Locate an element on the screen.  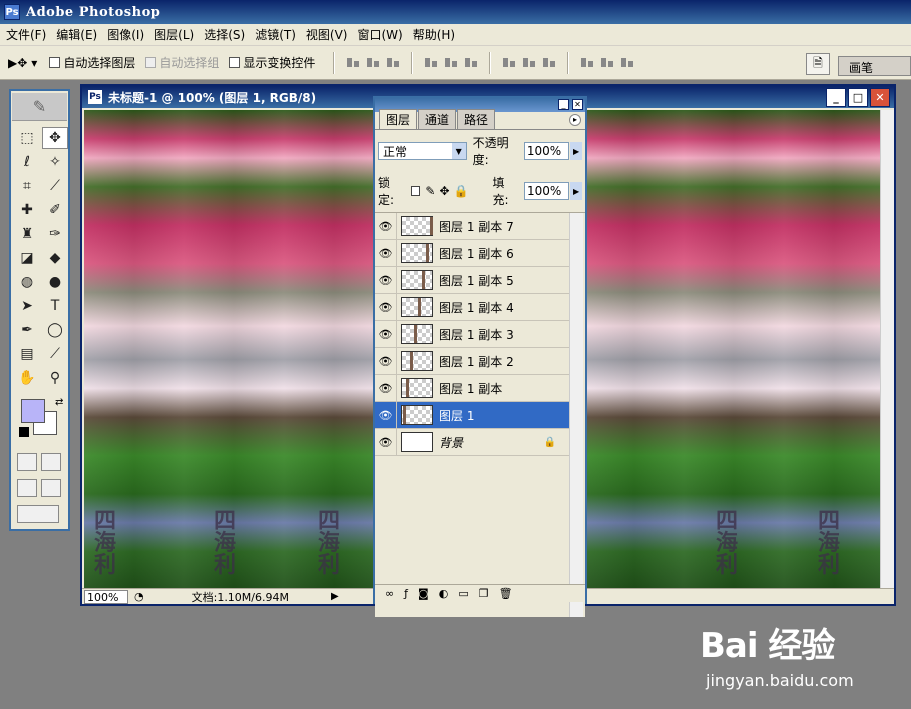
move-tool-icon: ✥ is located at coordinates (55, 138).